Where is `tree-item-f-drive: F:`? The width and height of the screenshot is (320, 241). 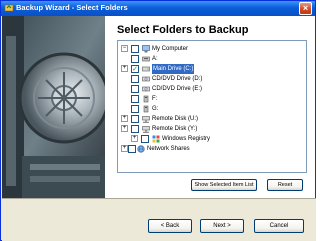
tree-item-f-drive: F: is located at coordinates (196, 99).